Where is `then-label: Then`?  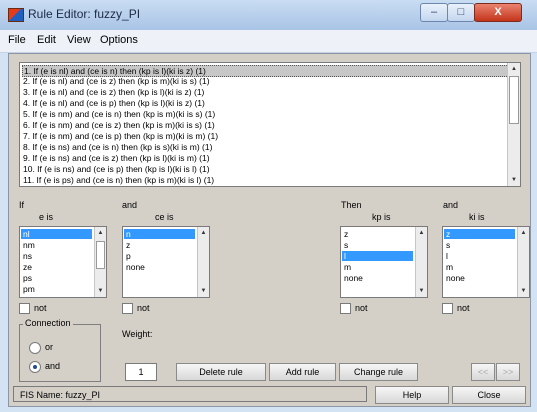
then-label: Then is located at coordinates (351, 205).